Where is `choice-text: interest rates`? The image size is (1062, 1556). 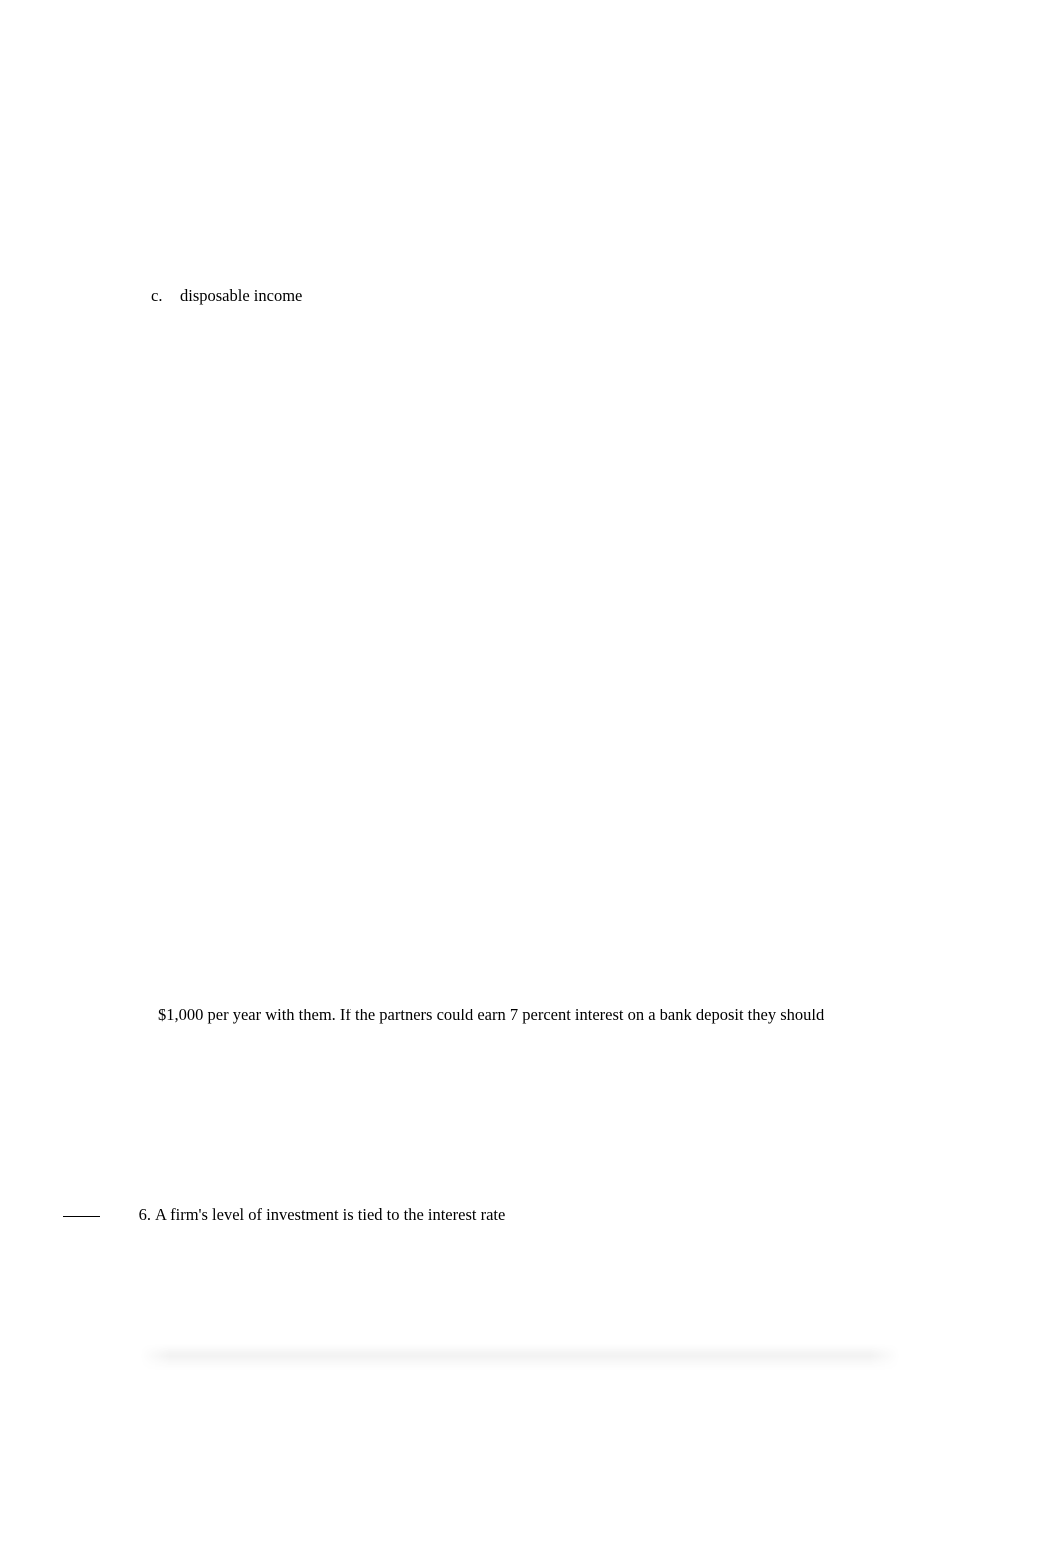 choice-text: interest rates is located at coordinates (222, 274).